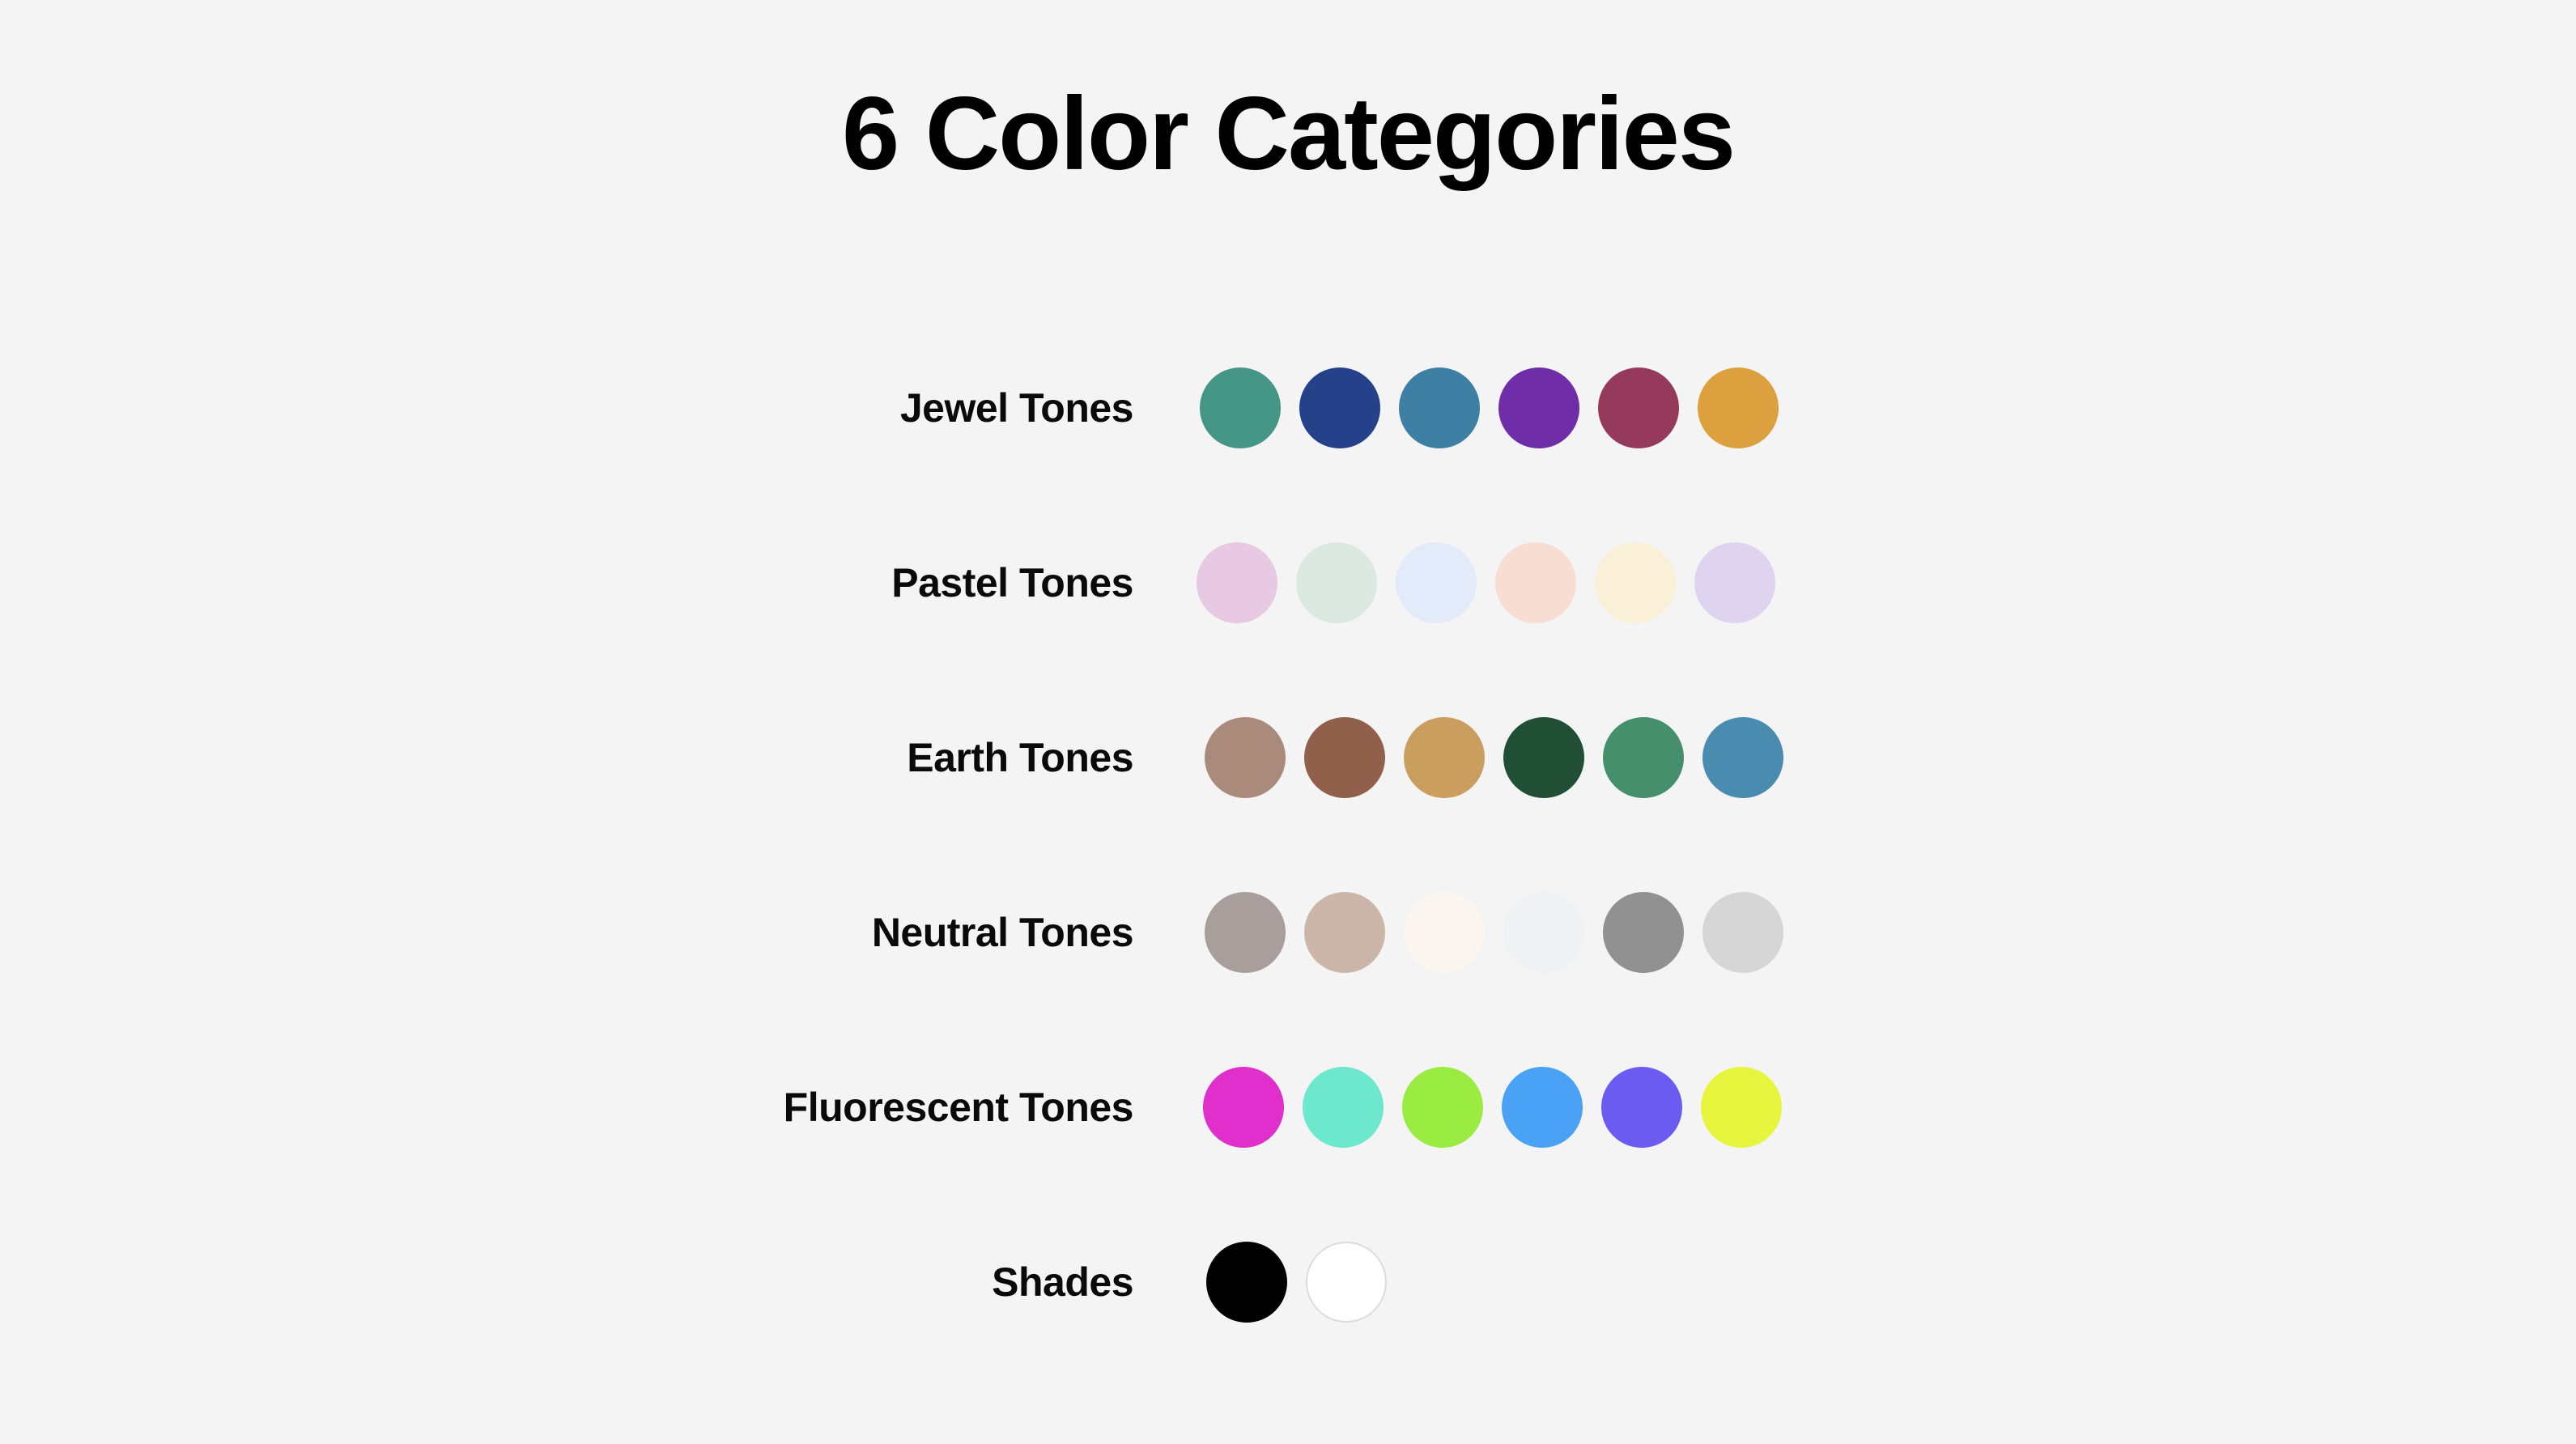 This screenshot has width=2576, height=1444. Describe the element at coordinates (1343, 1107) in the screenshot. I see `swatch-fluorescent-aquamarine` at that location.